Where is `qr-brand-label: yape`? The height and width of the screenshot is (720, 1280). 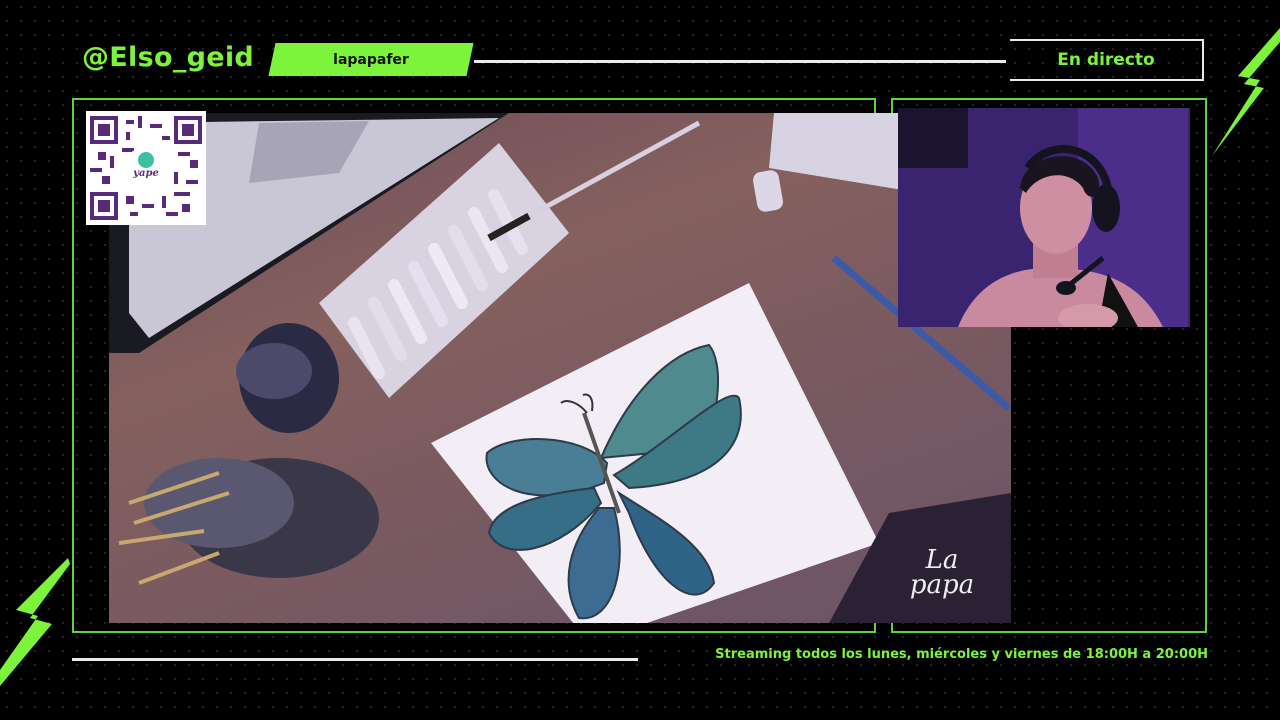 qr-brand-label: yape is located at coordinates (146, 173).